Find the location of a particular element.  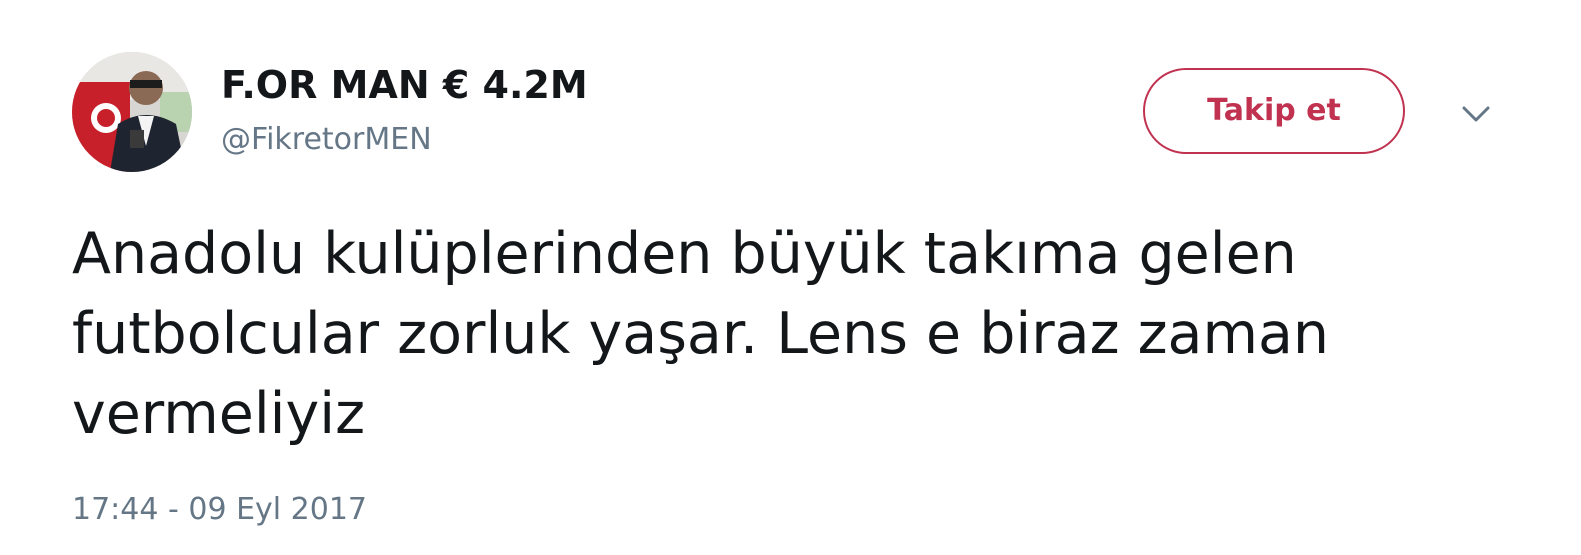

avatar-photo is located at coordinates (132, 112).